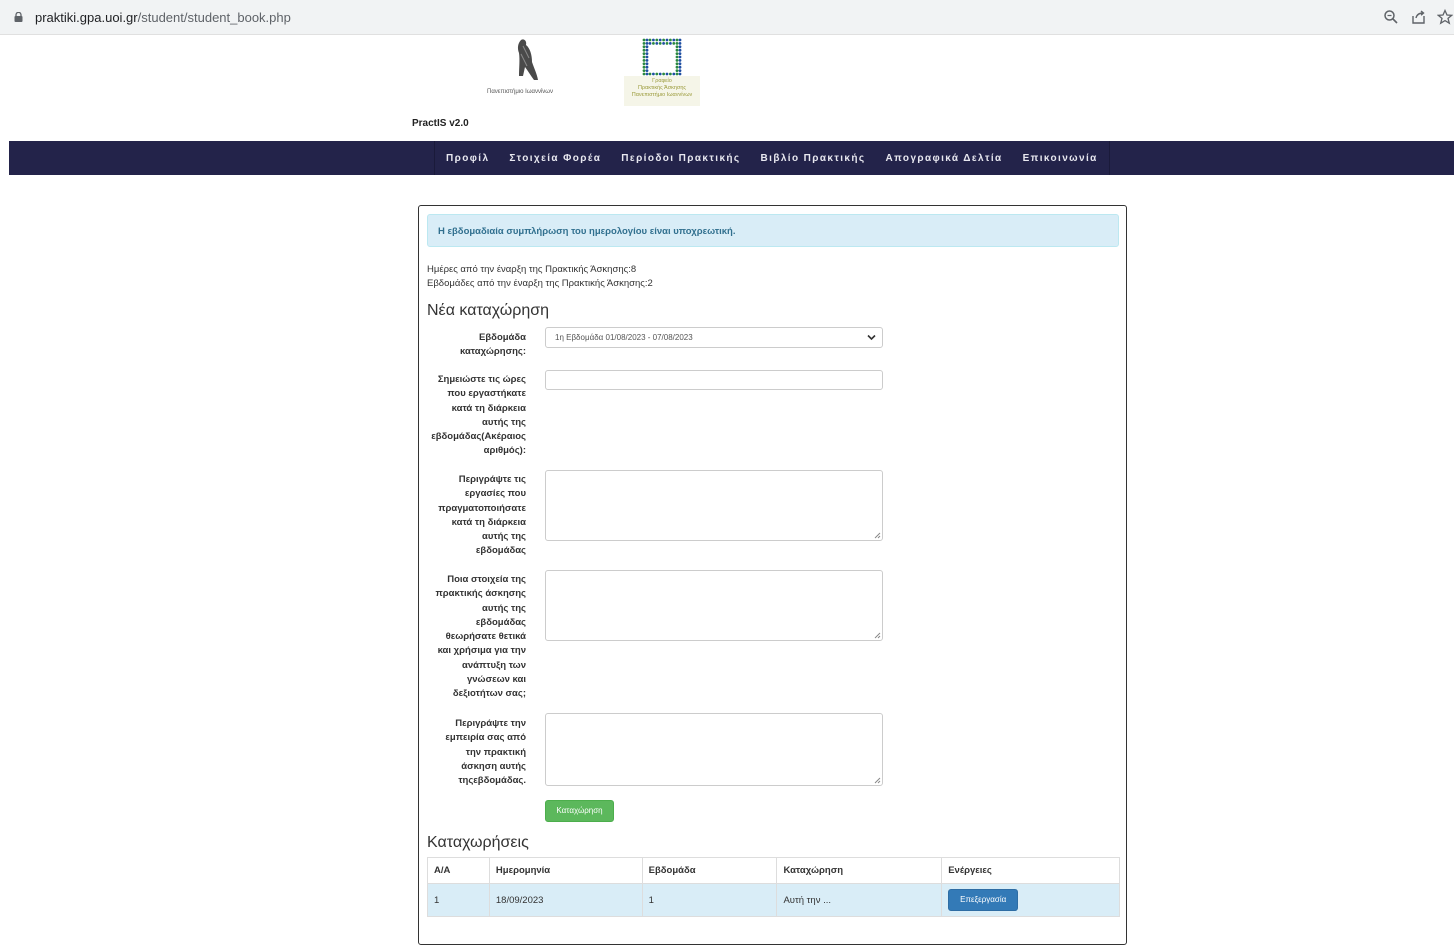  I want to click on hours-input, so click(714, 380).